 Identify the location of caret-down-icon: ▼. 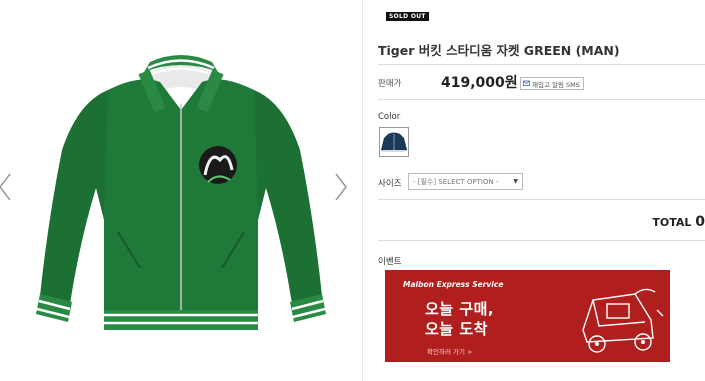
(515, 181).